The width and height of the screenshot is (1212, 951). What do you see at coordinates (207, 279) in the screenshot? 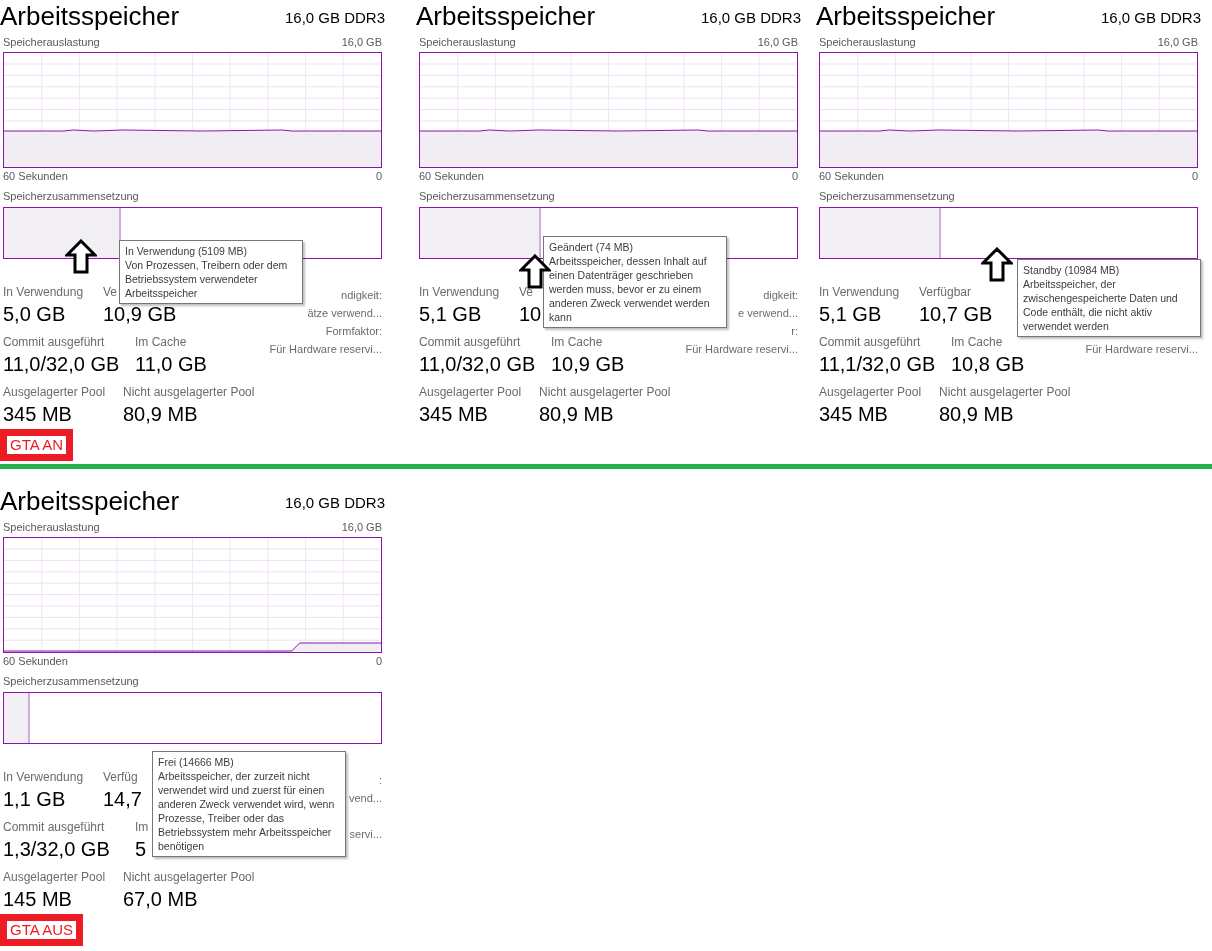
I see `tooltip-text: Von Prozessen, Treibern oder dem Betriebssystem verwendeter Arbeitsspeicher` at bounding box center [207, 279].